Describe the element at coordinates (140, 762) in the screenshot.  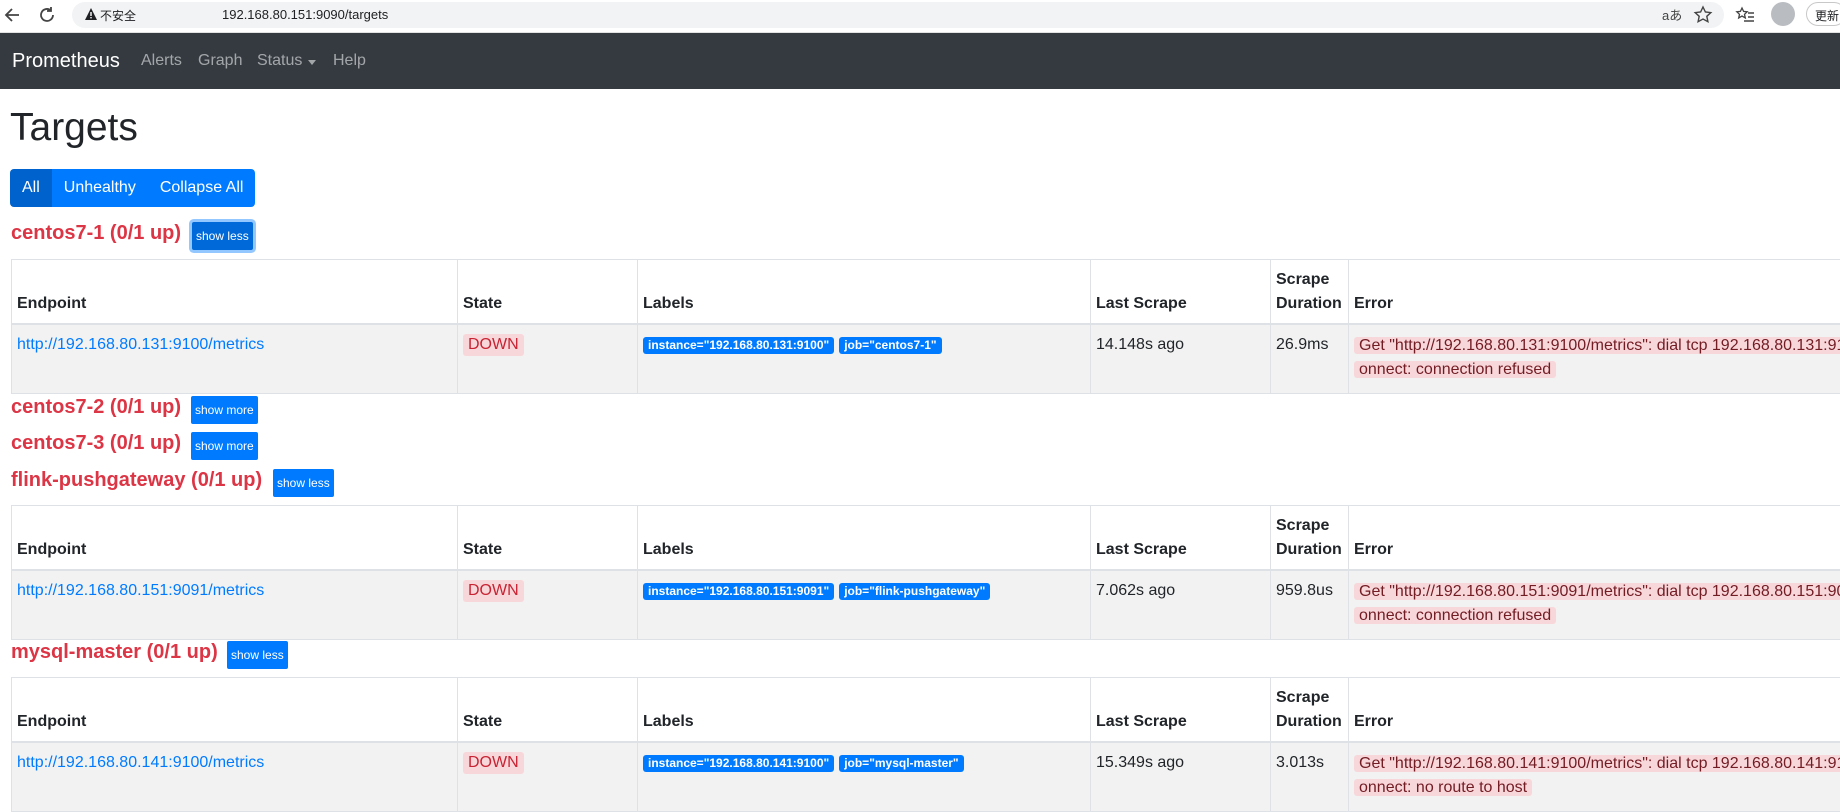
I see `endpoint-link: http://192.168.80.141:9100/metrics` at that location.